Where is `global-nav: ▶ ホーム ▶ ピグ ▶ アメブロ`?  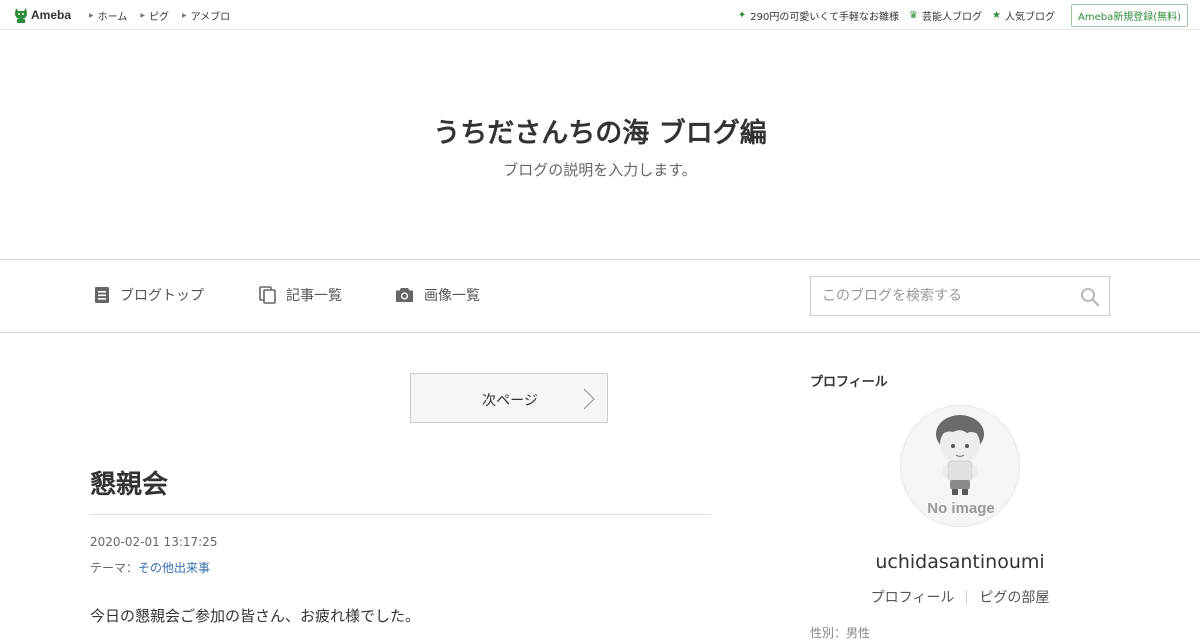
global-nav: ▶ ホーム ▶ ピグ ▶ アメブロ is located at coordinates (166, 15).